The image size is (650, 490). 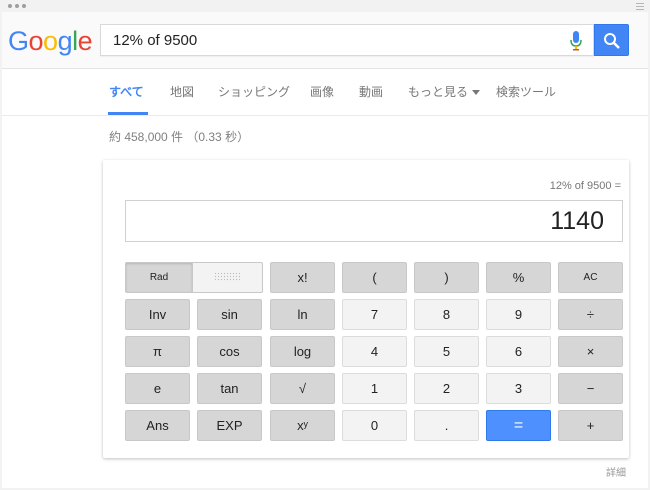 I want to click on tab-shopping: ショッピング, so click(x=254, y=91).